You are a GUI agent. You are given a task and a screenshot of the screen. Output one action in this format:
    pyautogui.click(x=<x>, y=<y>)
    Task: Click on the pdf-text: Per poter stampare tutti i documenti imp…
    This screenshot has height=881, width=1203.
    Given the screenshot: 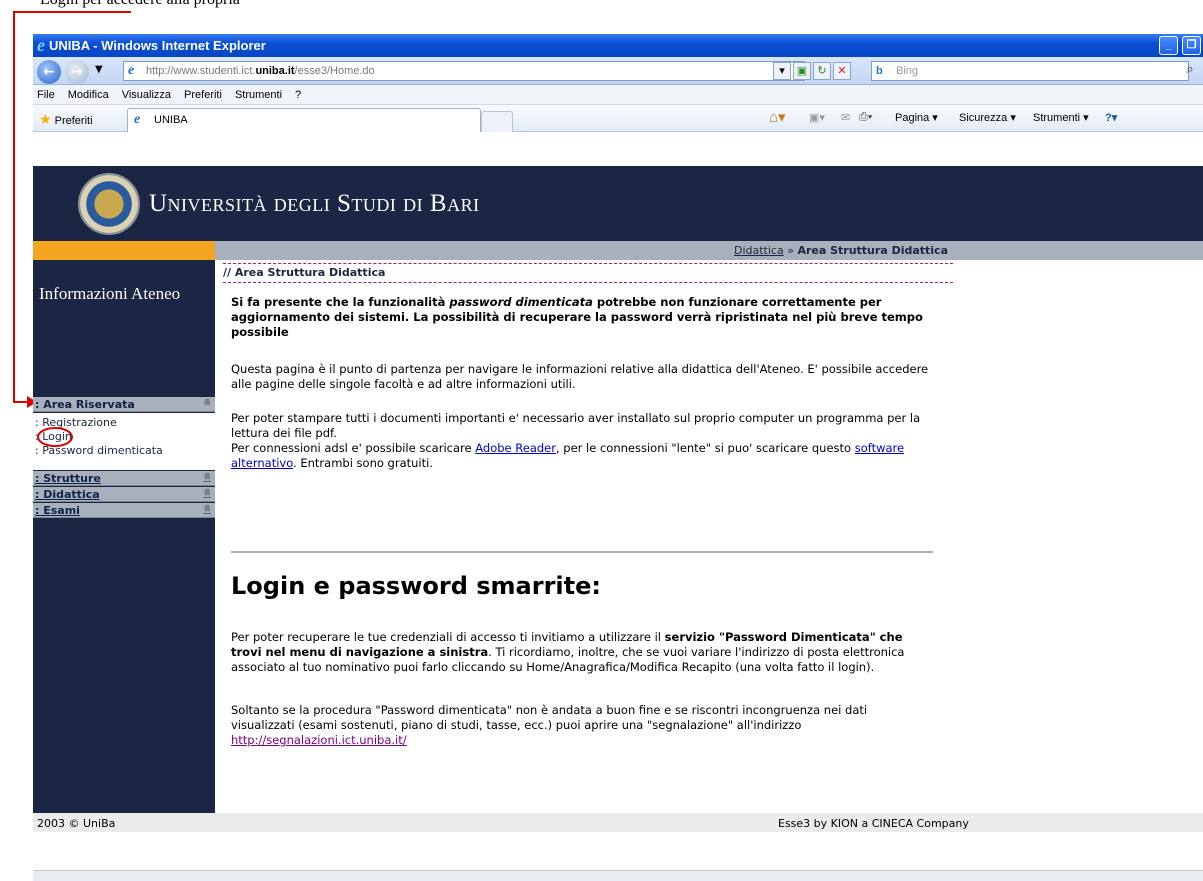 What is the action you would take?
    pyautogui.click(x=576, y=425)
    